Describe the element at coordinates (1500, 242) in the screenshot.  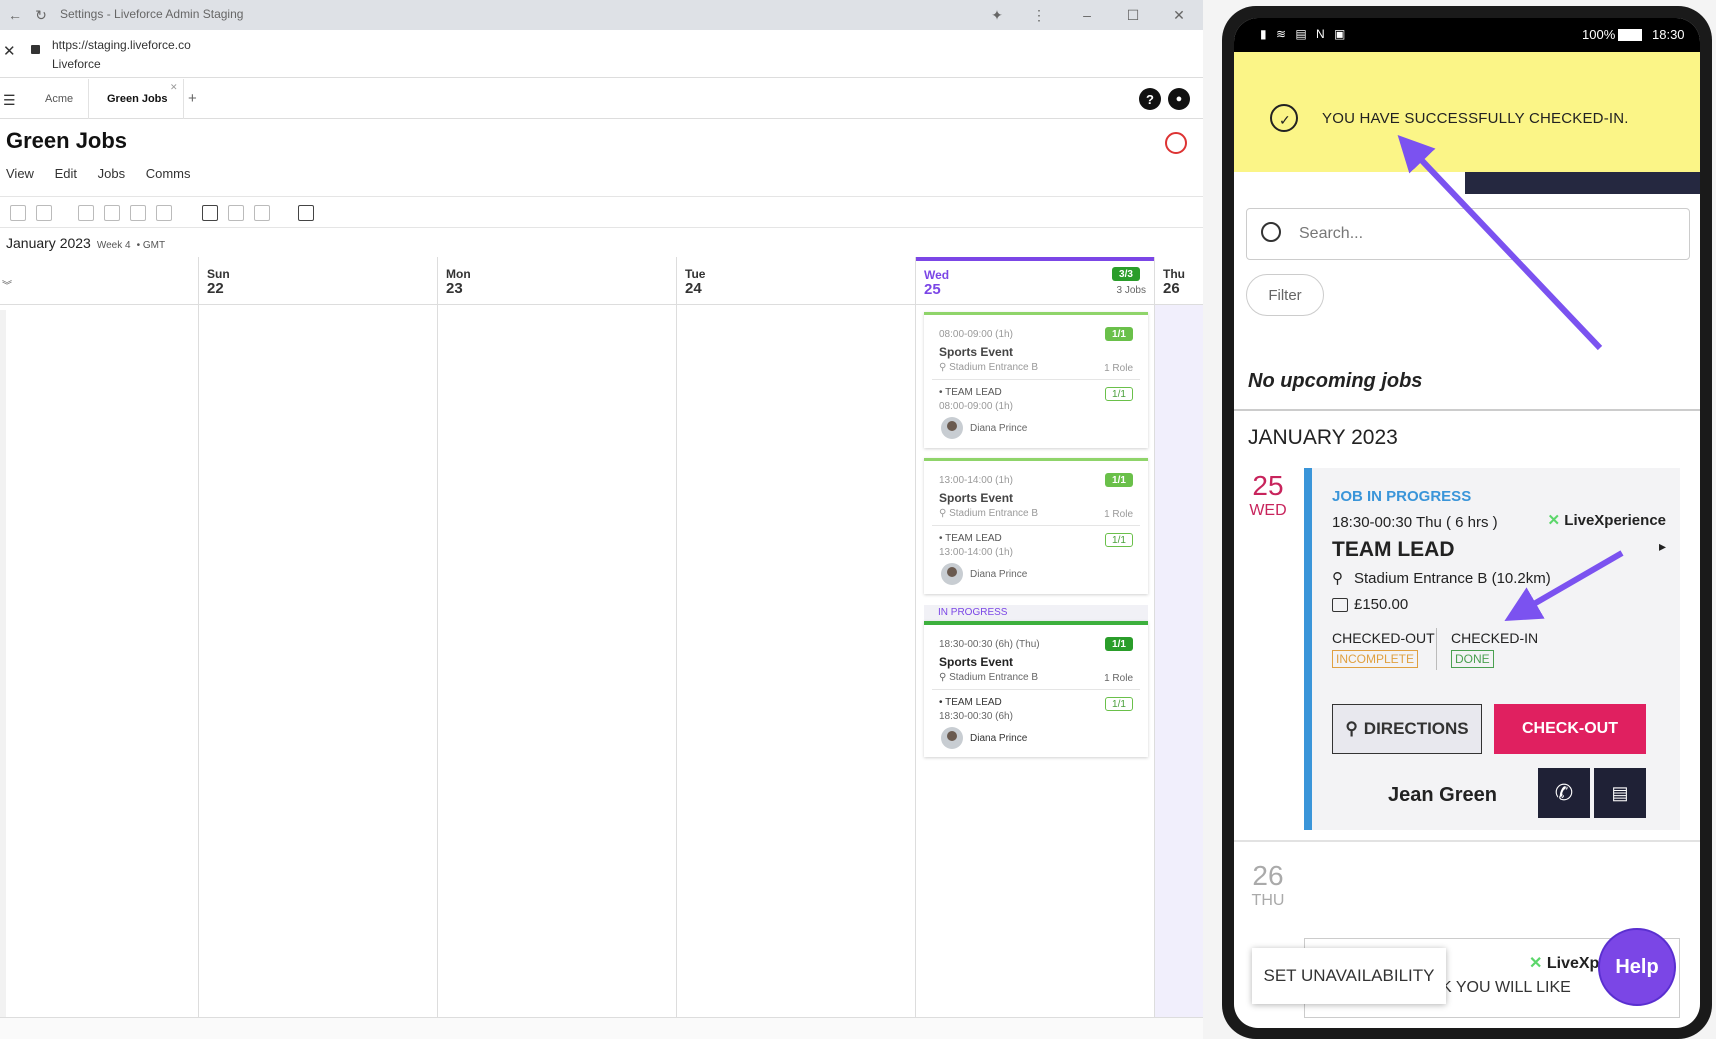
I see `arrow-to-banner` at that location.